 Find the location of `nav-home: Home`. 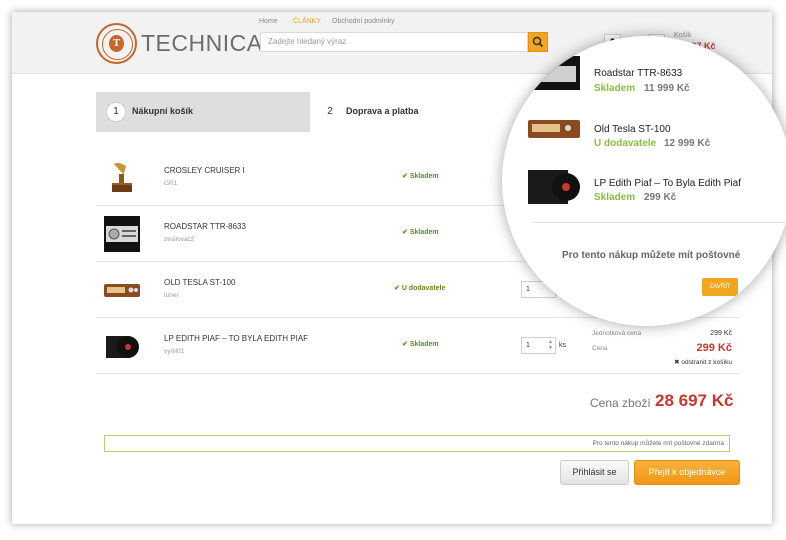

nav-home: Home is located at coordinates (268, 21).